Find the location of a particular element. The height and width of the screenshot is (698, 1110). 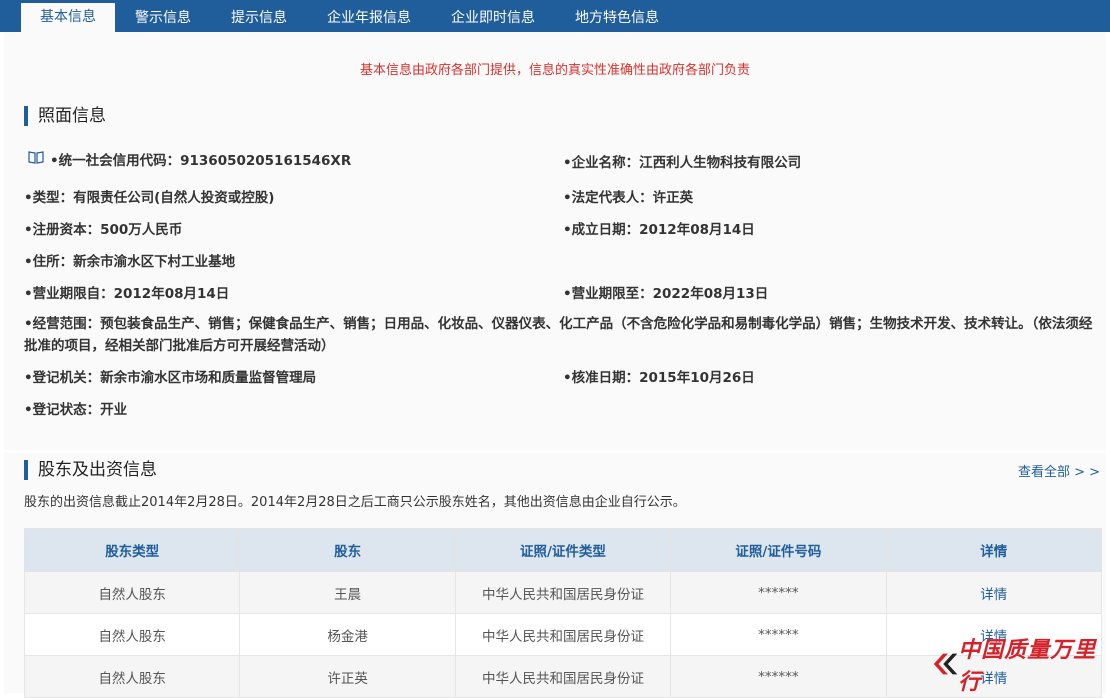

tab-instant-info: 企业即时信息 is located at coordinates (493, 18).